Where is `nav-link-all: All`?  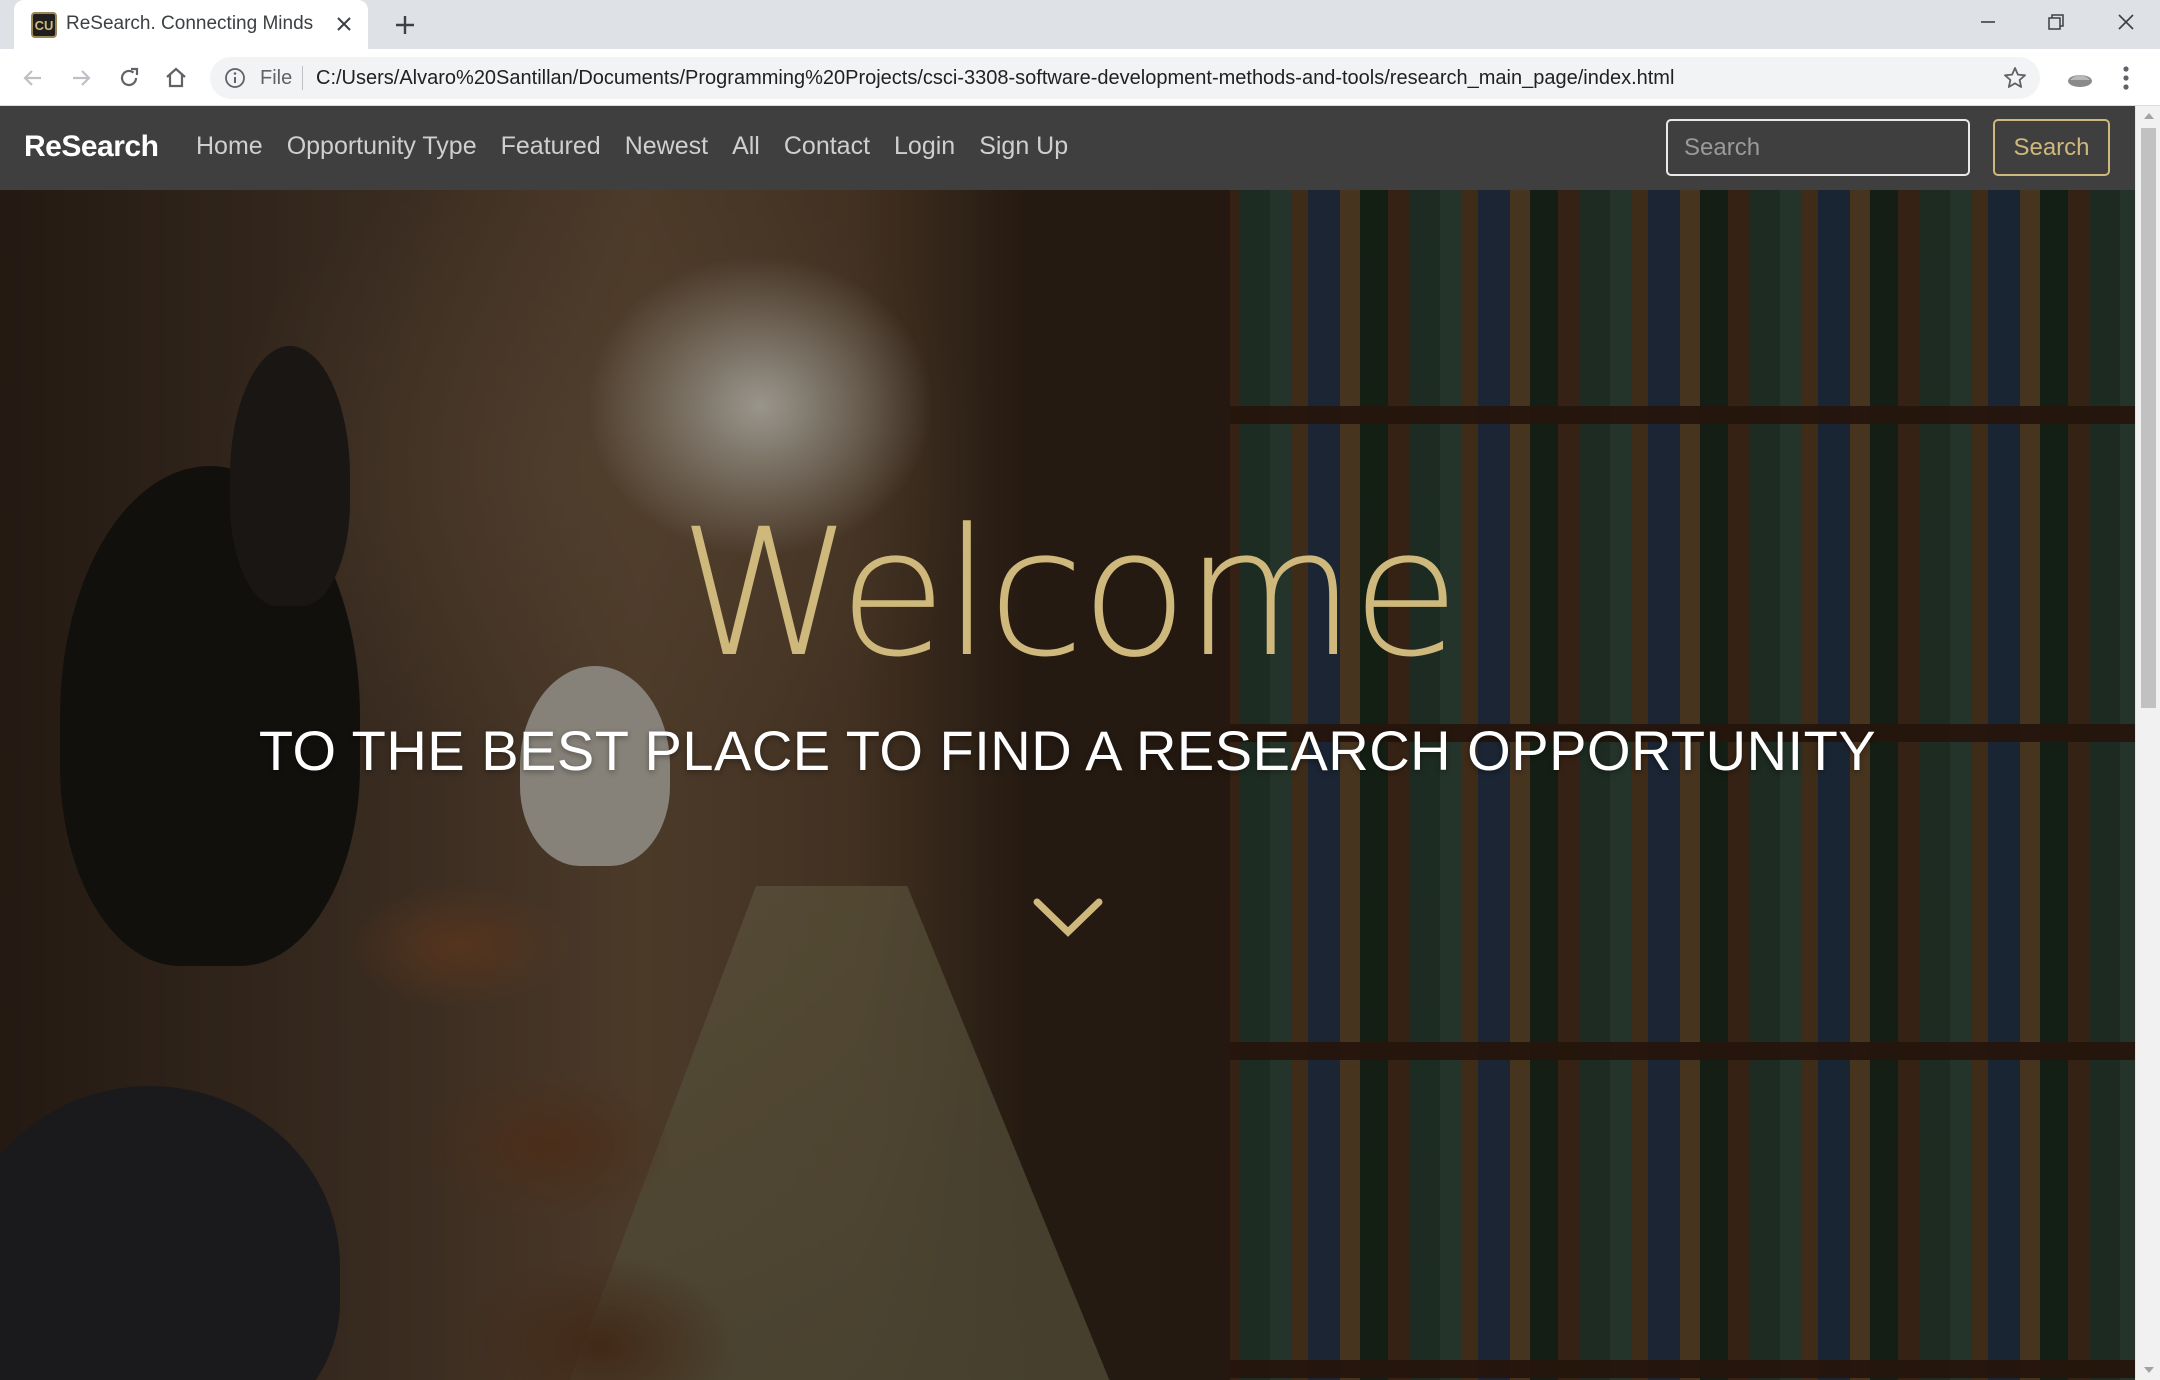 nav-link-all: All is located at coordinates (746, 146).